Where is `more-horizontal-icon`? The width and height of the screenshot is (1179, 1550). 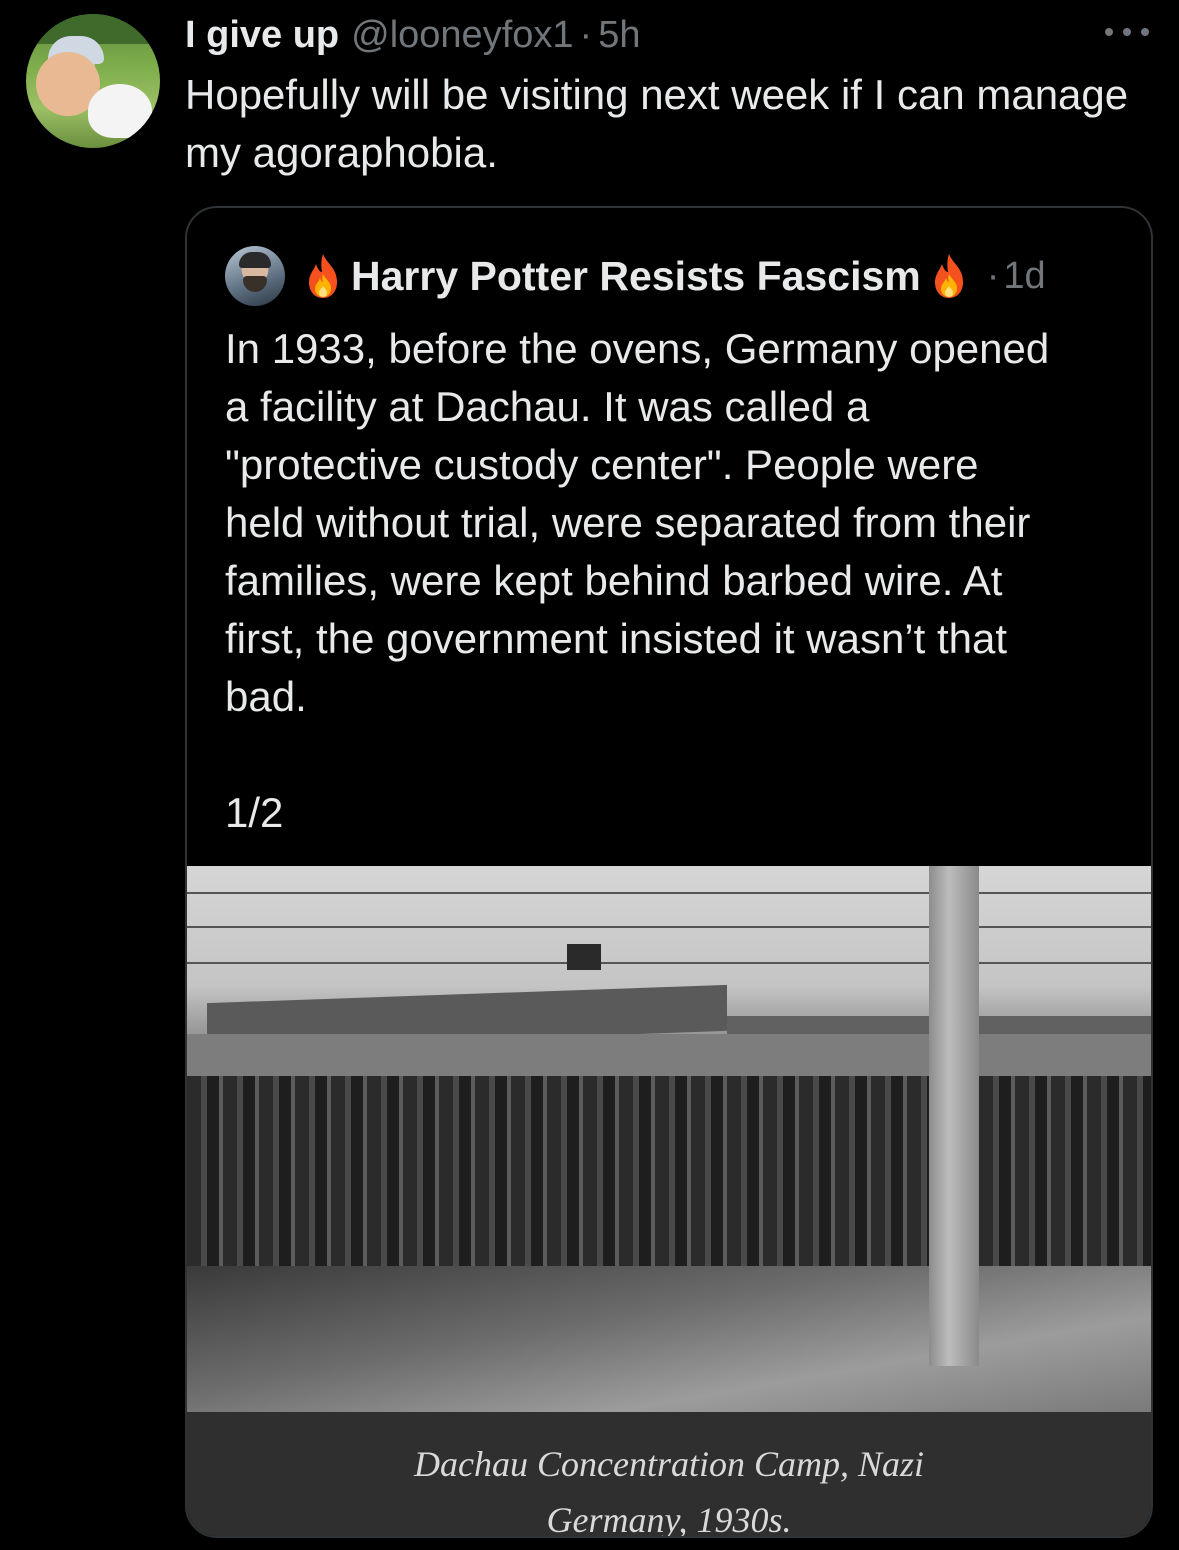
more-horizontal-icon is located at coordinates (1127, 32).